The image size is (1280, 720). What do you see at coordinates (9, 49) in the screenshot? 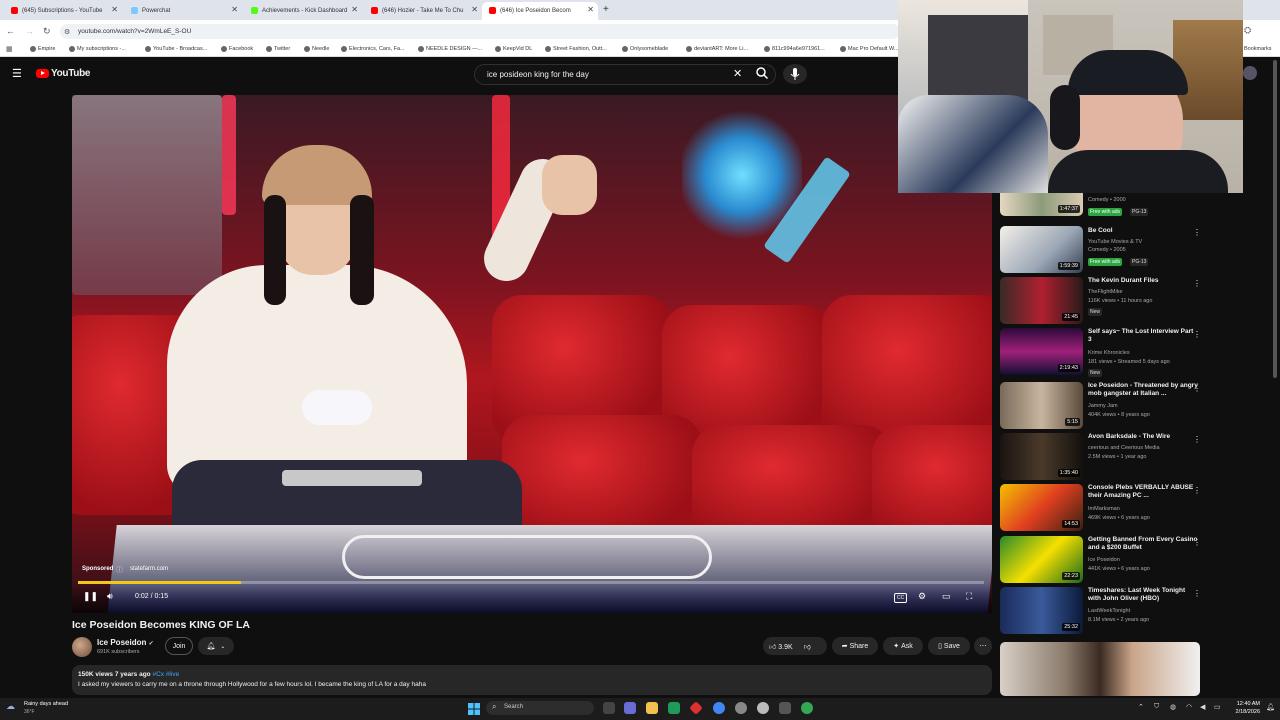
I see `apps-icon: ▦` at bounding box center [9, 49].